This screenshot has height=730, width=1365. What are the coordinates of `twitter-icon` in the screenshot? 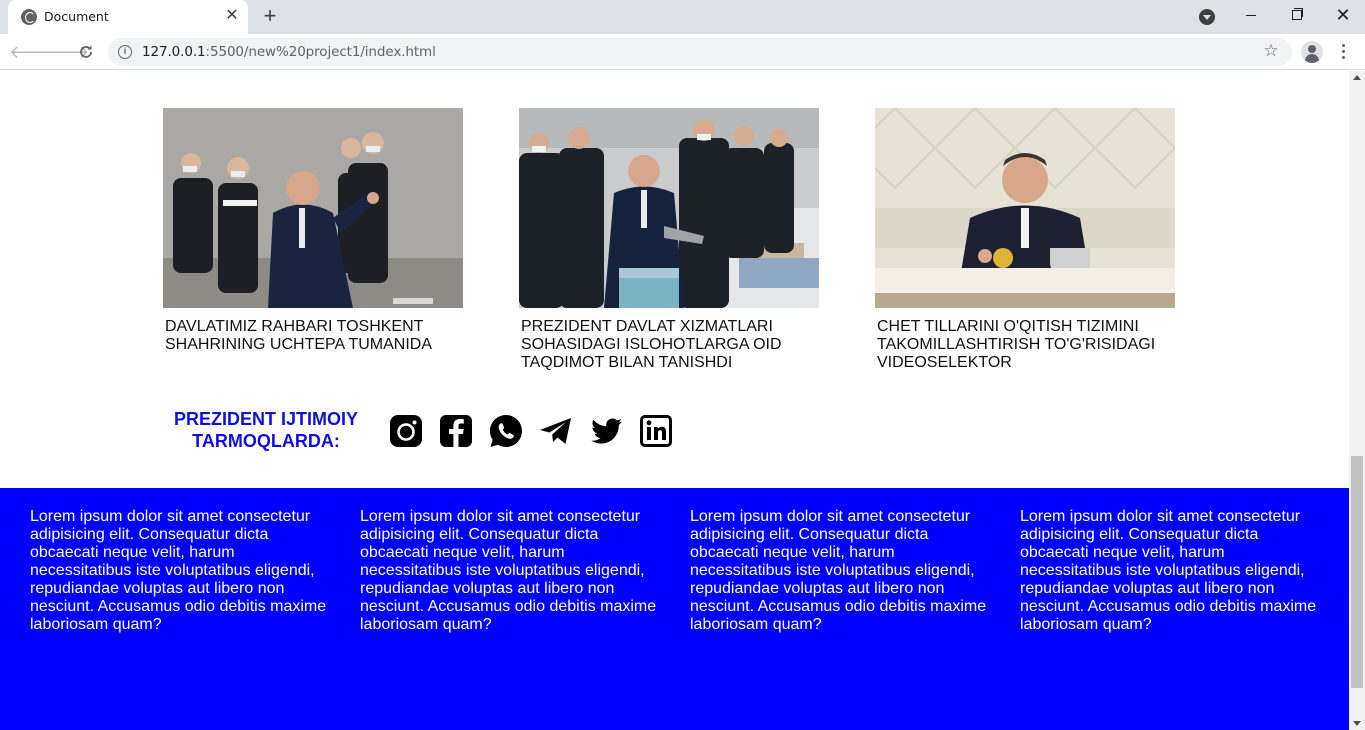 It's located at (606, 431).